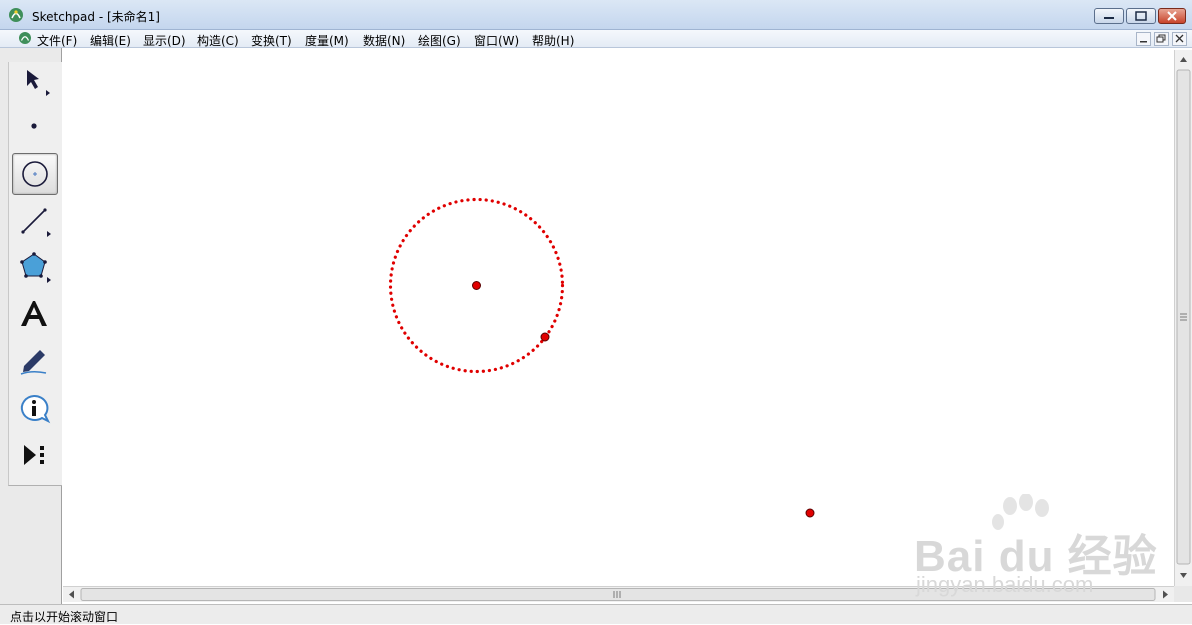 The width and height of the screenshot is (1192, 625). I want to click on doc-restore-button, so click(1161, 39).